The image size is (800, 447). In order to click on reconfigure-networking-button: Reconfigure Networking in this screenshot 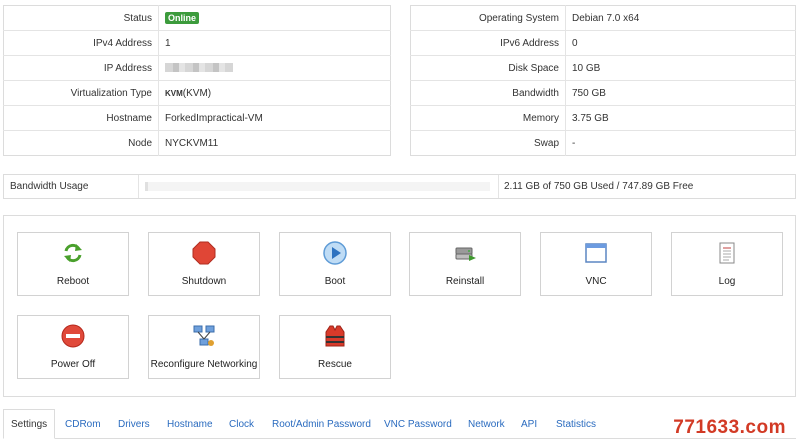, I will do `click(204, 347)`.